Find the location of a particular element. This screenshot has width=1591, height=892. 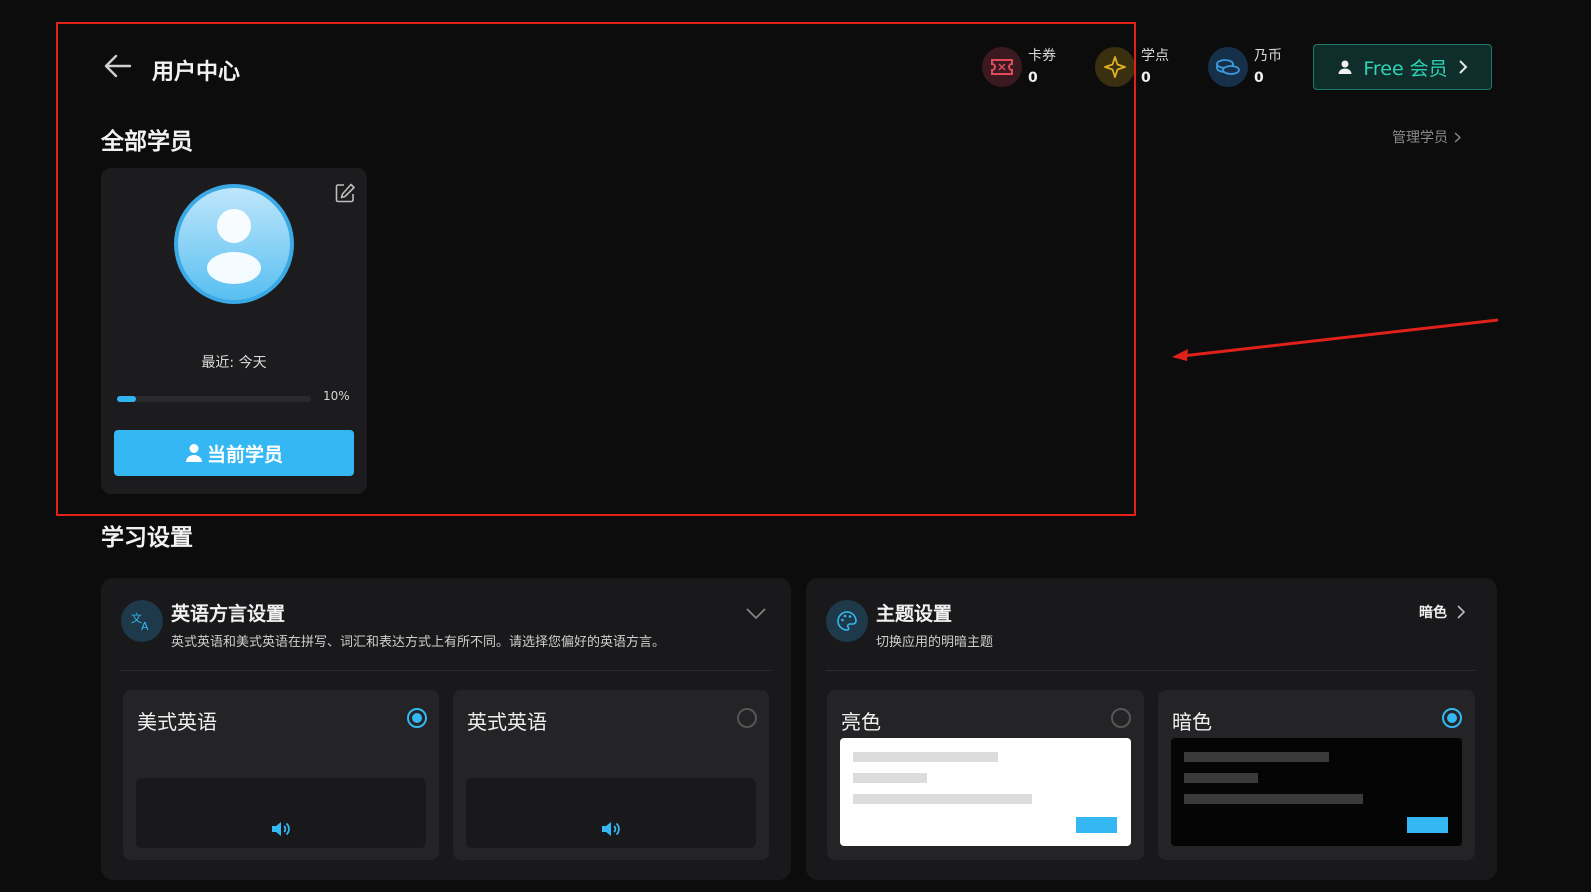

chevron-down-icon is located at coordinates (756, 614).